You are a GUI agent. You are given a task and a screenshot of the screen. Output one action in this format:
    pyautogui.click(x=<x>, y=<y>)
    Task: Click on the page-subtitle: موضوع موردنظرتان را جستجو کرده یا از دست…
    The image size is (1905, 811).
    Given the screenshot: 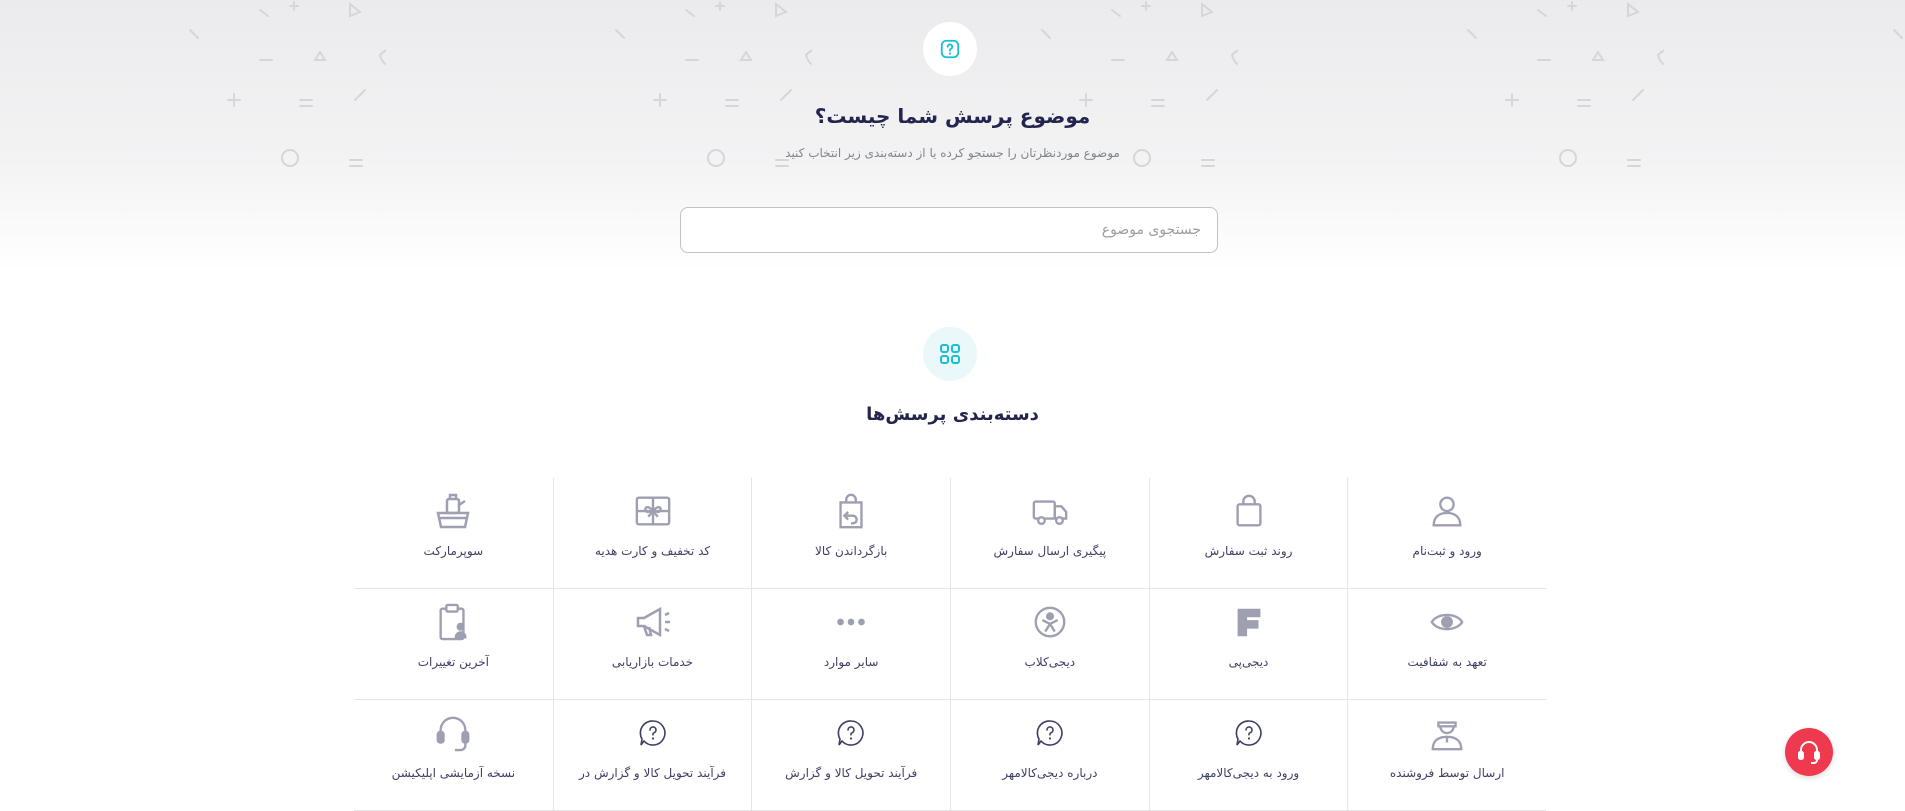 What is the action you would take?
    pyautogui.click(x=952, y=153)
    